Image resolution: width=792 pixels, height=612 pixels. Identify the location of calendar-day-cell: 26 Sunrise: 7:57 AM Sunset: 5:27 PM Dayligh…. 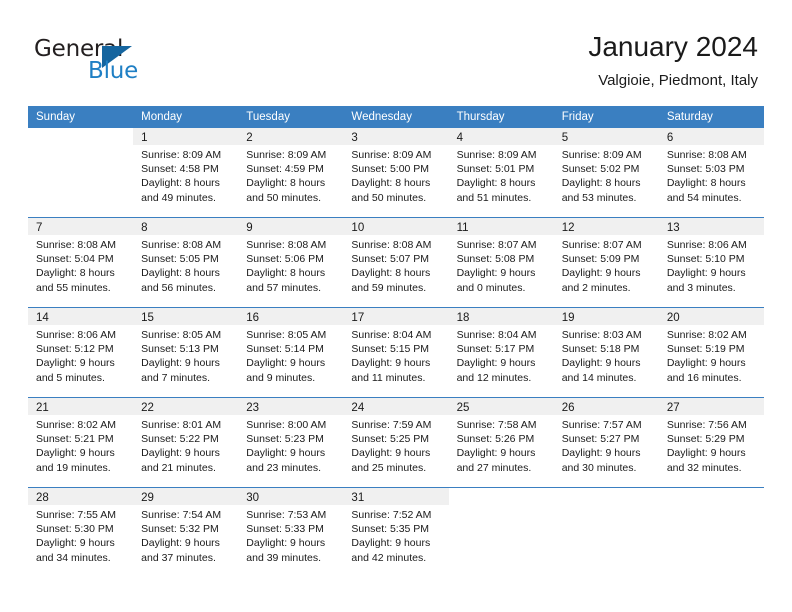
(606, 442).